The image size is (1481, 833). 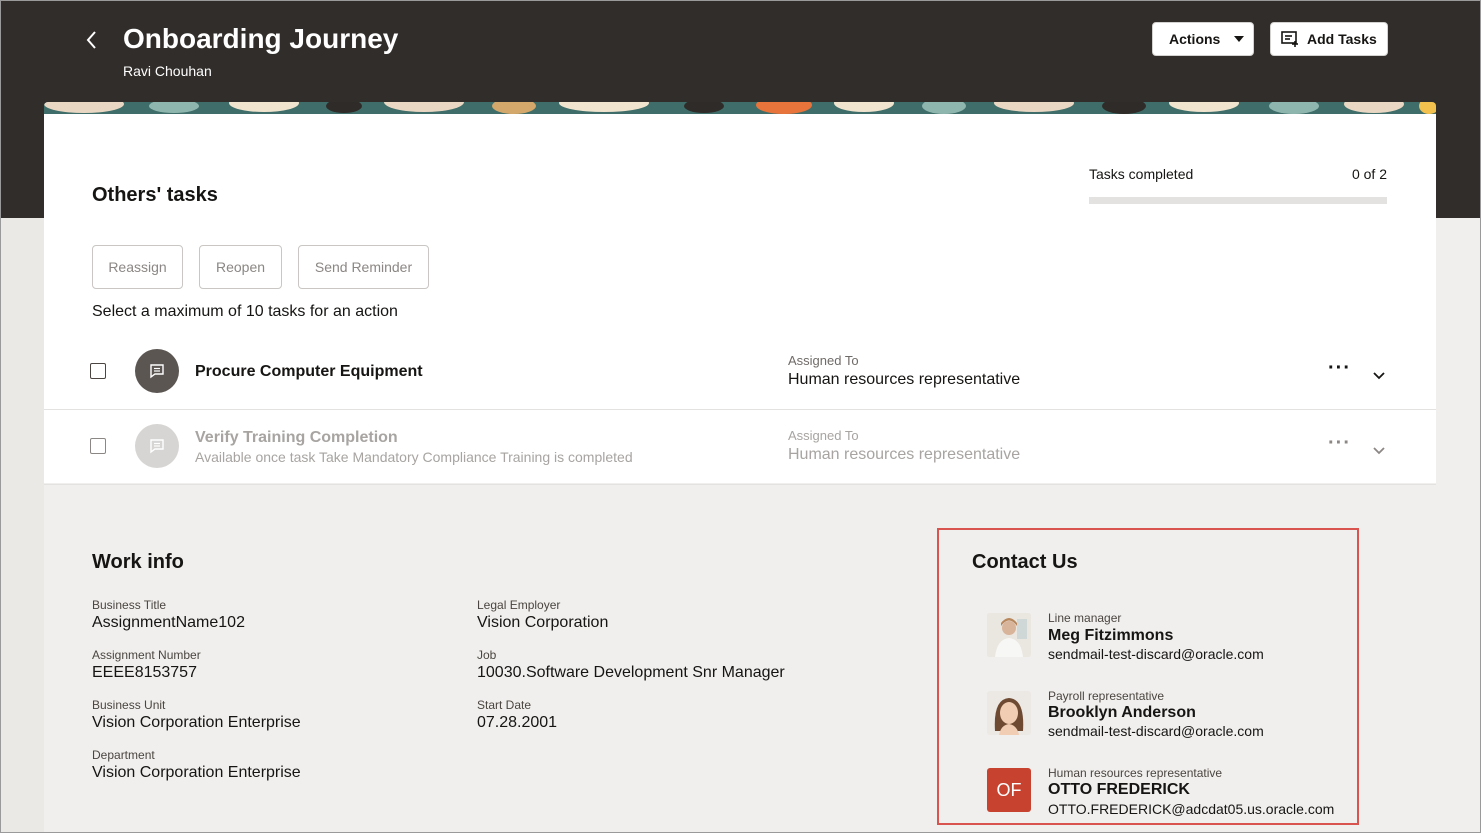 What do you see at coordinates (1119, 790) in the screenshot?
I see `contact-name: OTTO FREDERICK` at bounding box center [1119, 790].